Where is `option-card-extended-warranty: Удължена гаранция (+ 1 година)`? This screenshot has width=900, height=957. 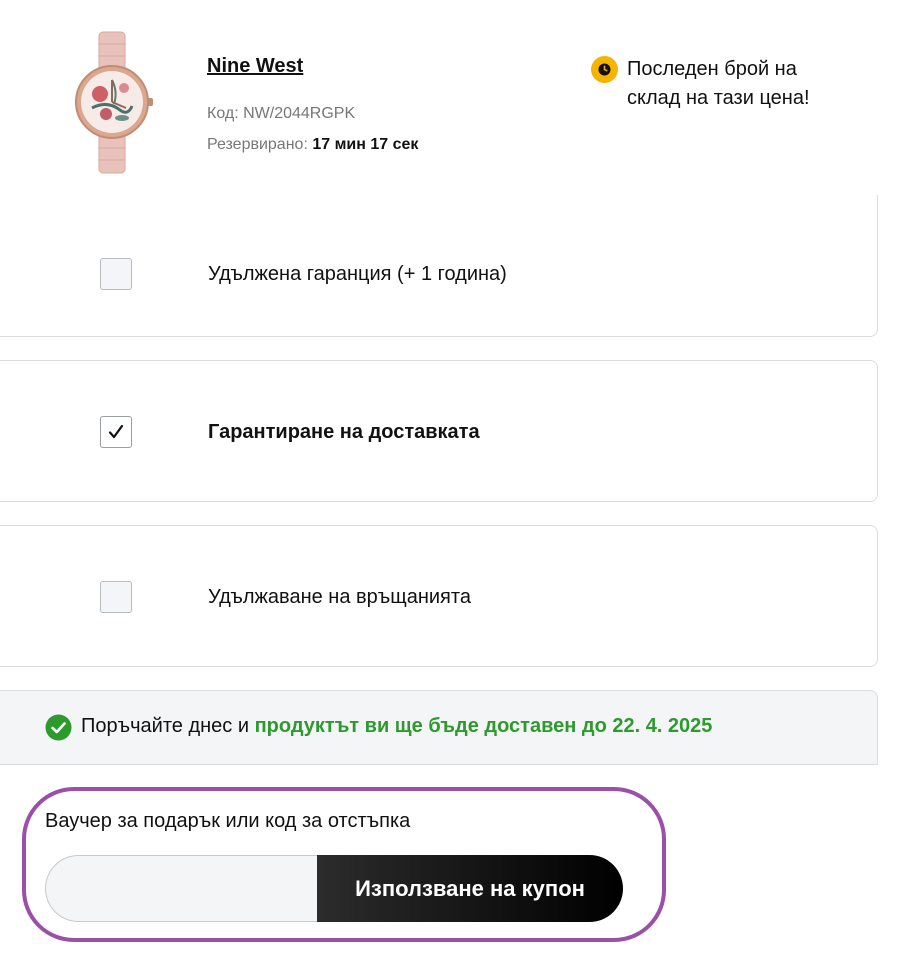 option-card-extended-warranty: Удължена гаранция (+ 1 година) is located at coordinates (439, 266).